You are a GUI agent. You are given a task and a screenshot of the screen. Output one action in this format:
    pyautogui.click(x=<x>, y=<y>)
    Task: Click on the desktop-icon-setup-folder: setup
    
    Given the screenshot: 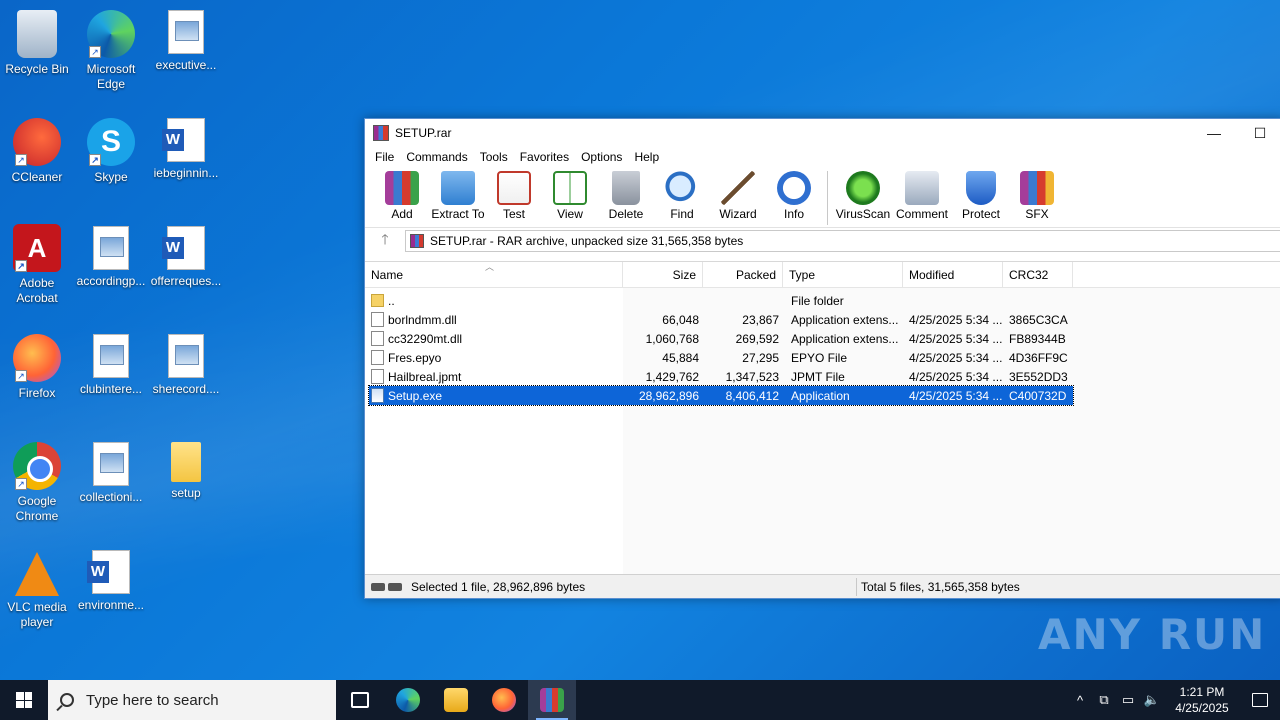 What is the action you would take?
    pyautogui.click(x=186, y=468)
    